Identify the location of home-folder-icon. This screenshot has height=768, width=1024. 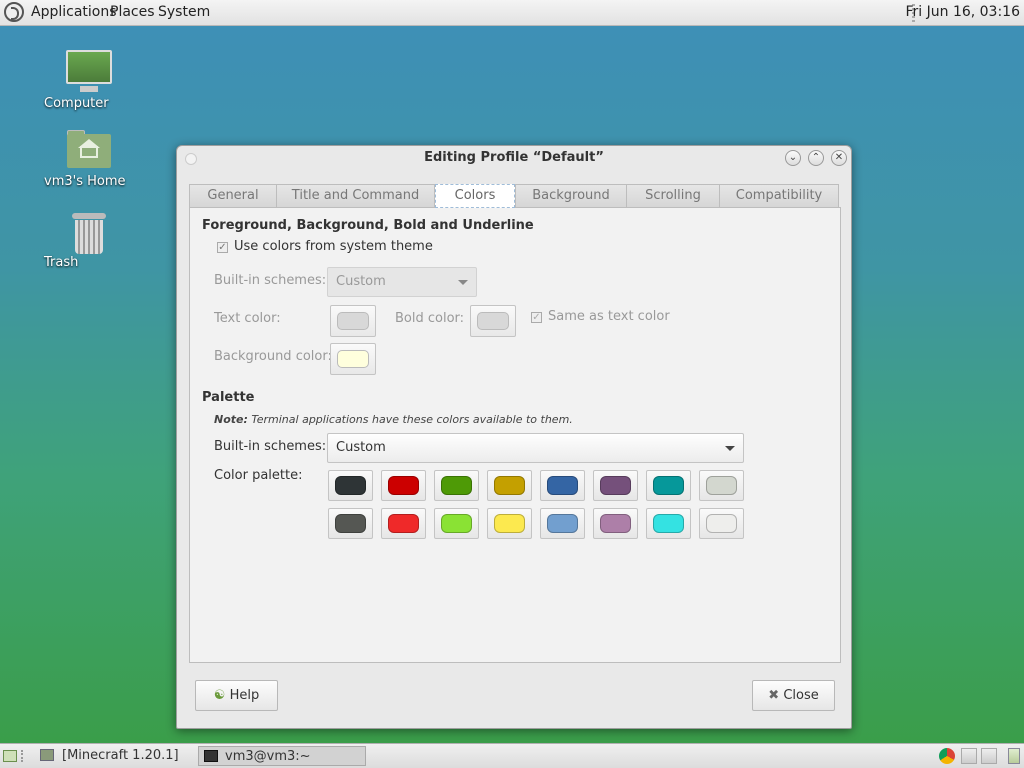
(89, 149).